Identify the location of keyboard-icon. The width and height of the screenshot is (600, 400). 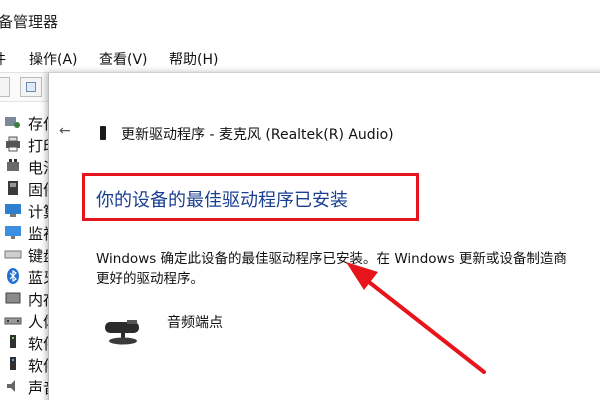
(13, 254).